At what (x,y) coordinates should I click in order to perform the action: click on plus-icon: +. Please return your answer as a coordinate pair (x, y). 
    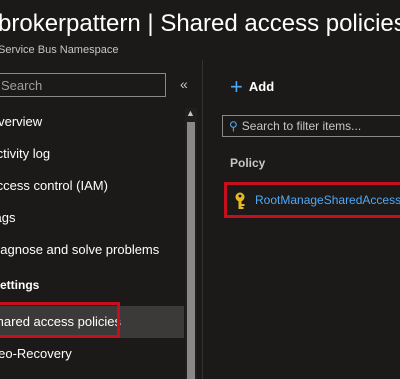
    Looking at the image, I should click on (236, 86).